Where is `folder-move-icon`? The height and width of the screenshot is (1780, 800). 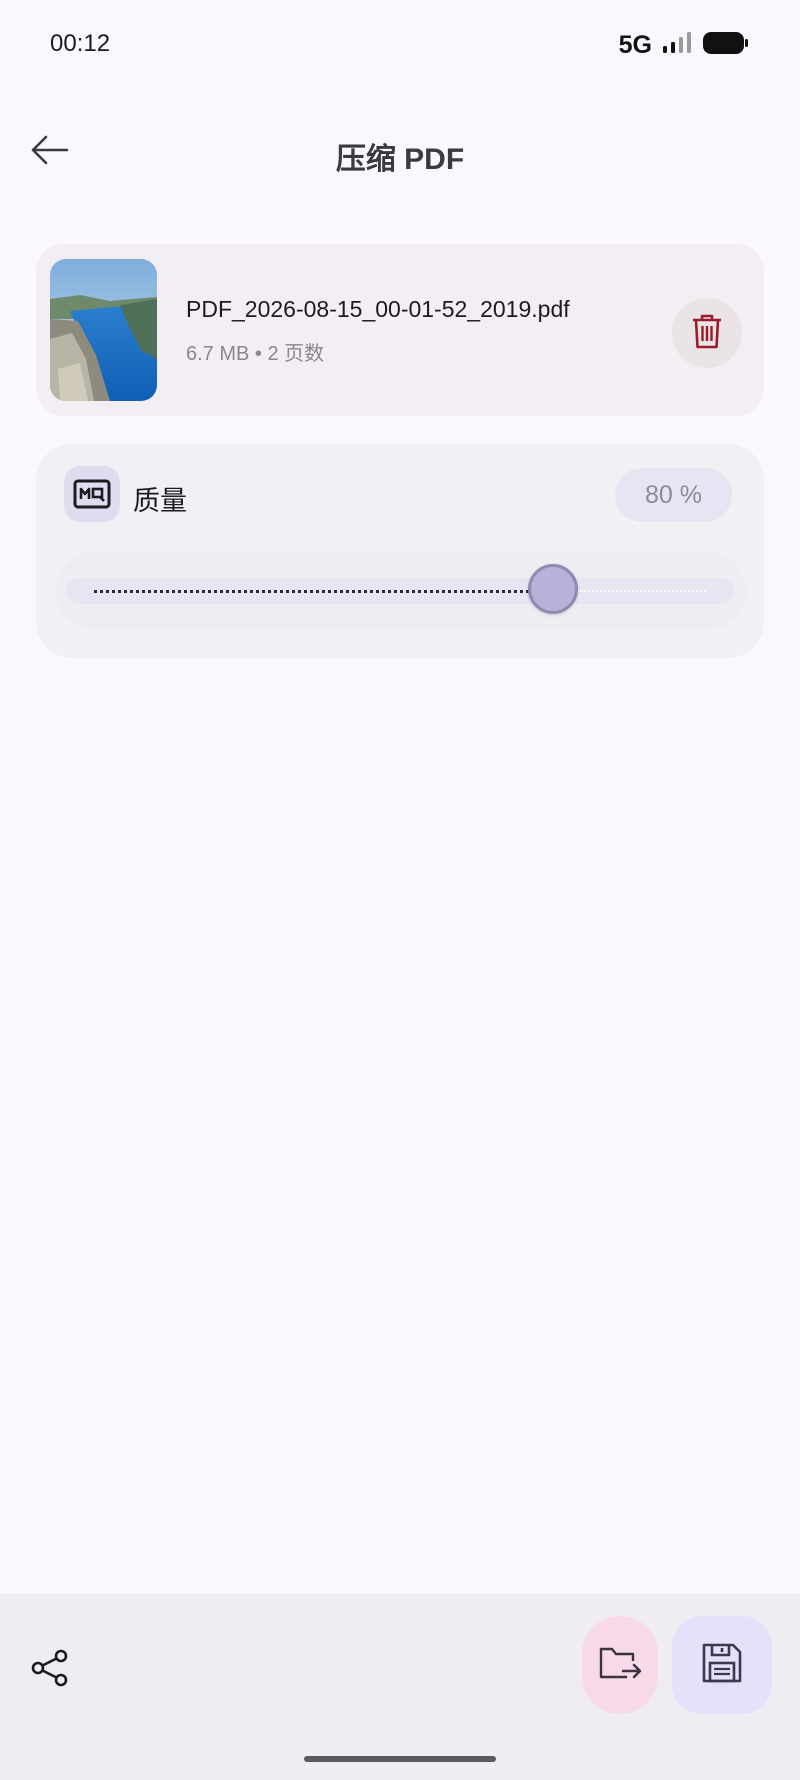 folder-move-icon is located at coordinates (620, 1665).